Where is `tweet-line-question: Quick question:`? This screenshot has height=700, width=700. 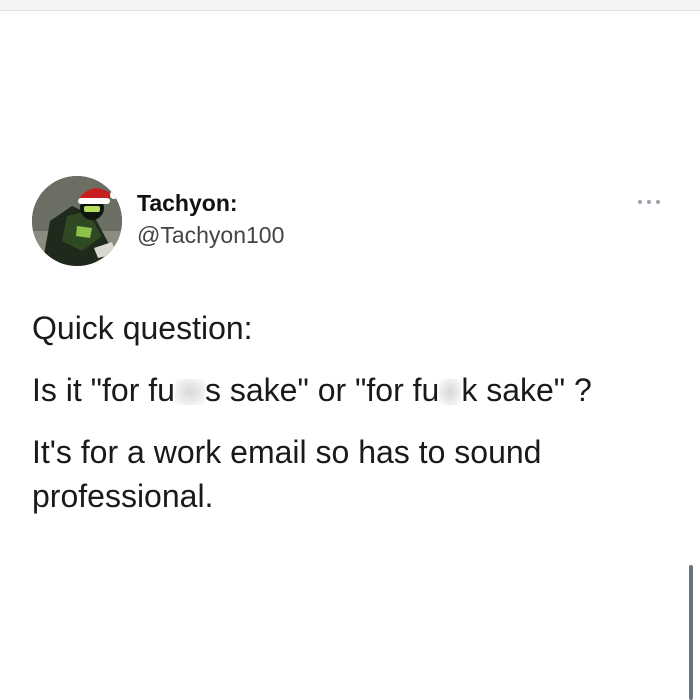 tweet-line-question: Quick question: is located at coordinates (352, 328).